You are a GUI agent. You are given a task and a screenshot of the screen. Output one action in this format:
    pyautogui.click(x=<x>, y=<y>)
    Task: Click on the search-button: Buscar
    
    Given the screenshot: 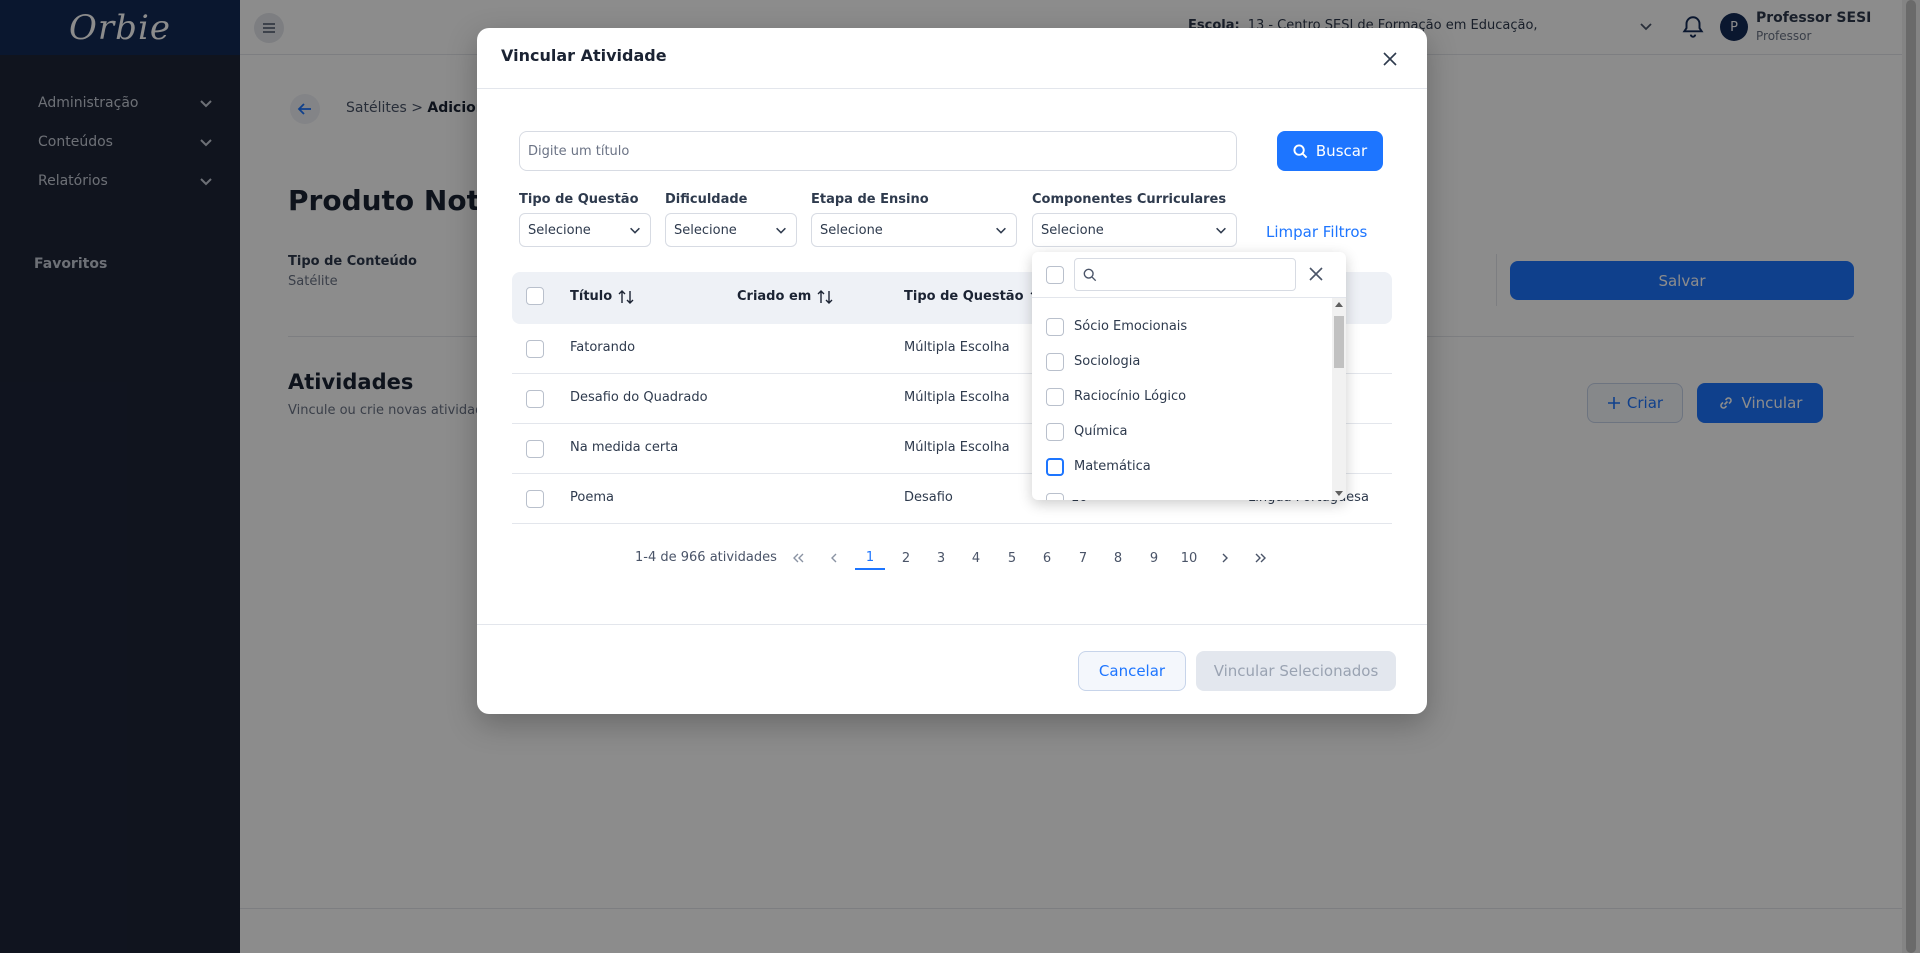 What is the action you would take?
    pyautogui.click(x=1330, y=151)
    